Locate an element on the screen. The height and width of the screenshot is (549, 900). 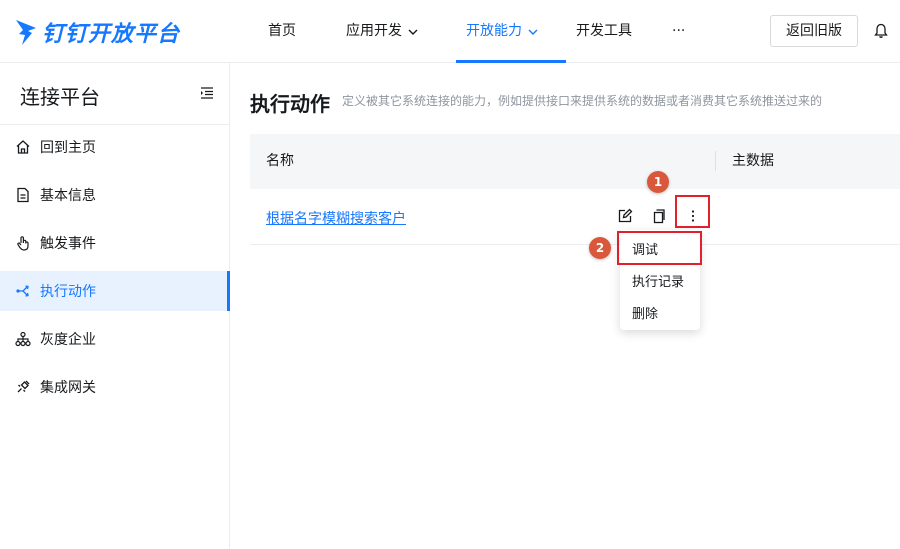
tap-icon is located at coordinates (23, 243).